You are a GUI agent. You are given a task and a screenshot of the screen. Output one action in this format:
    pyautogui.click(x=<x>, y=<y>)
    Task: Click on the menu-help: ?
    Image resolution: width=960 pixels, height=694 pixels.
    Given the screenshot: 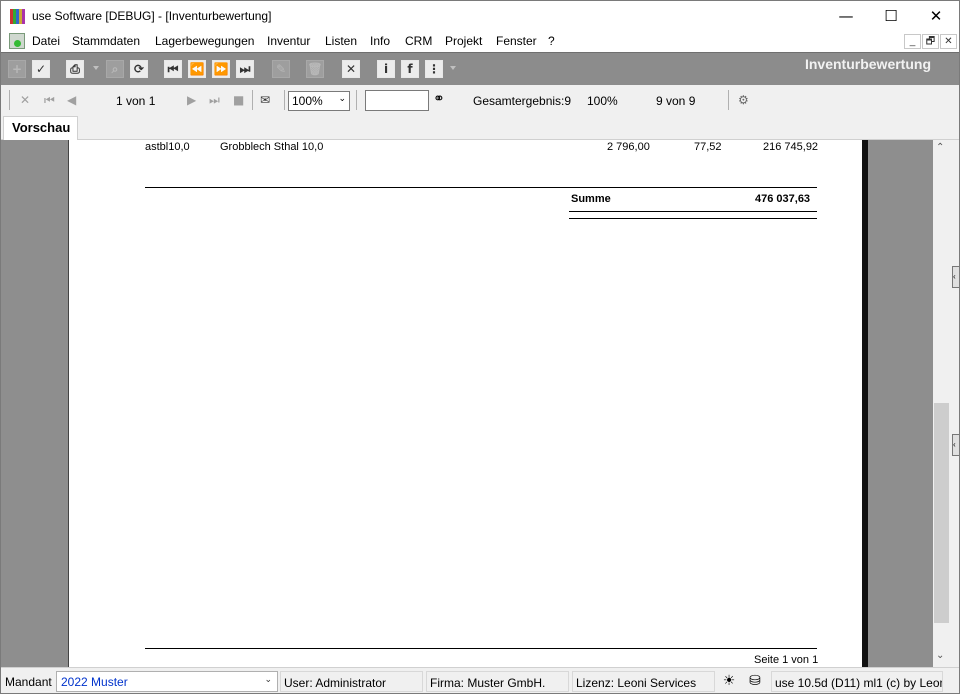 What is the action you would take?
    pyautogui.click(x=551, y=41)
    